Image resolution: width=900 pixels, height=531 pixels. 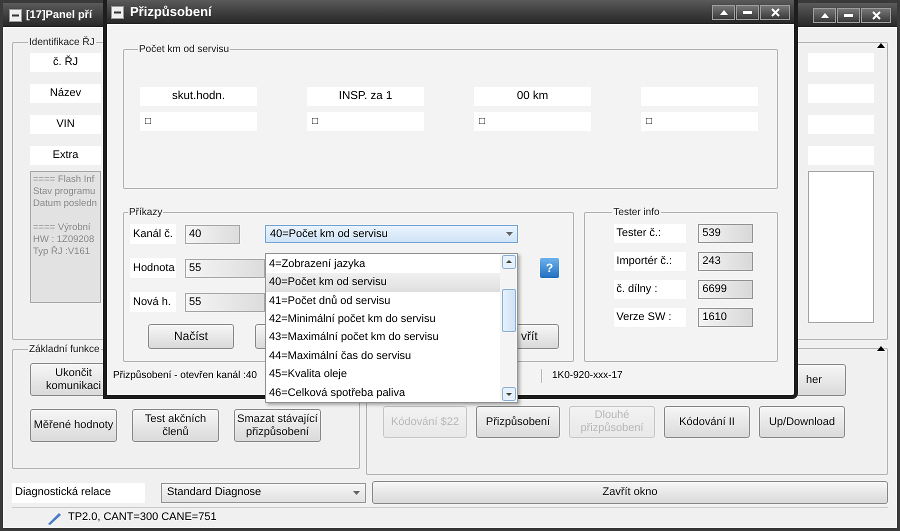 I want to click on group-title: Základní funkce, so click(x=64, y=350).